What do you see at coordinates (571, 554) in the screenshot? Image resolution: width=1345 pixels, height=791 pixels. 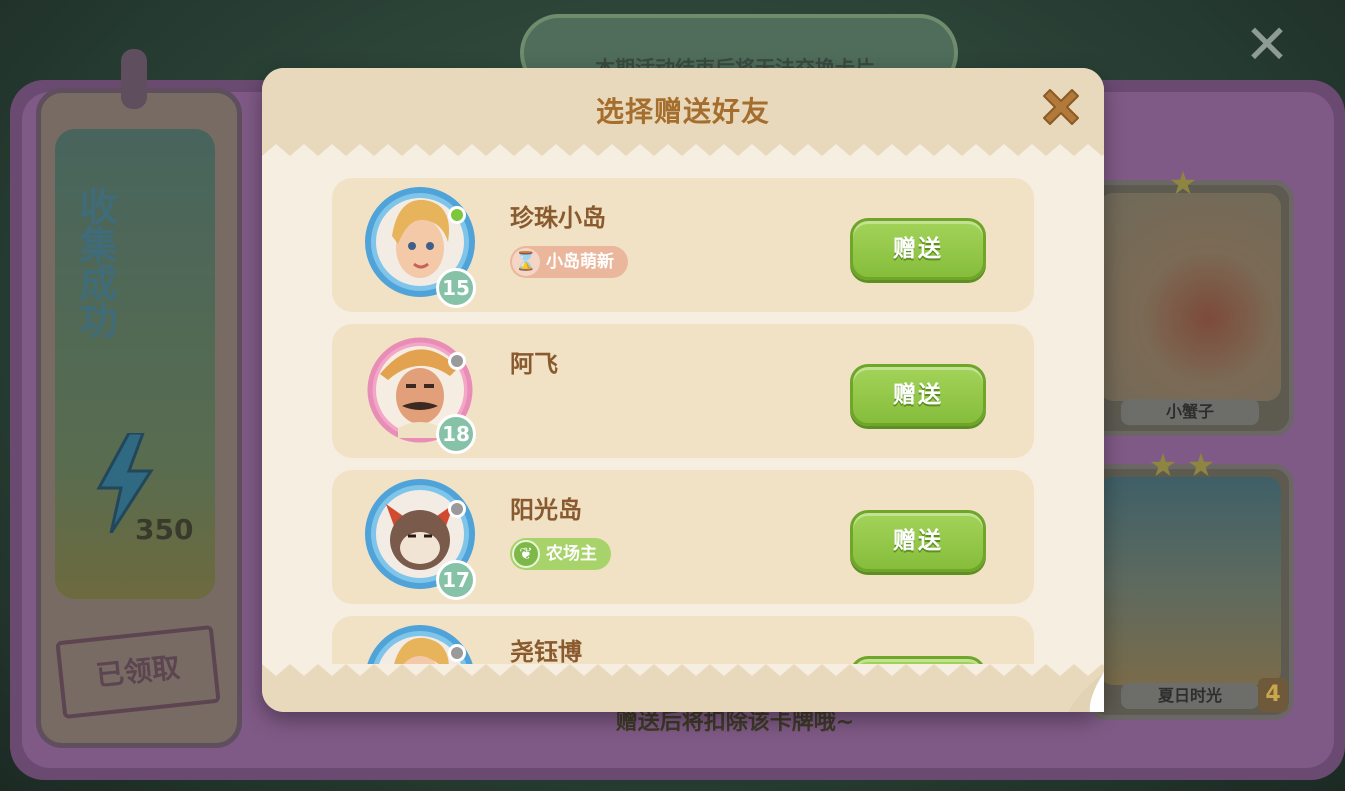 I see `friend-tag-label: 农场主` at bounding box center [571, 554].